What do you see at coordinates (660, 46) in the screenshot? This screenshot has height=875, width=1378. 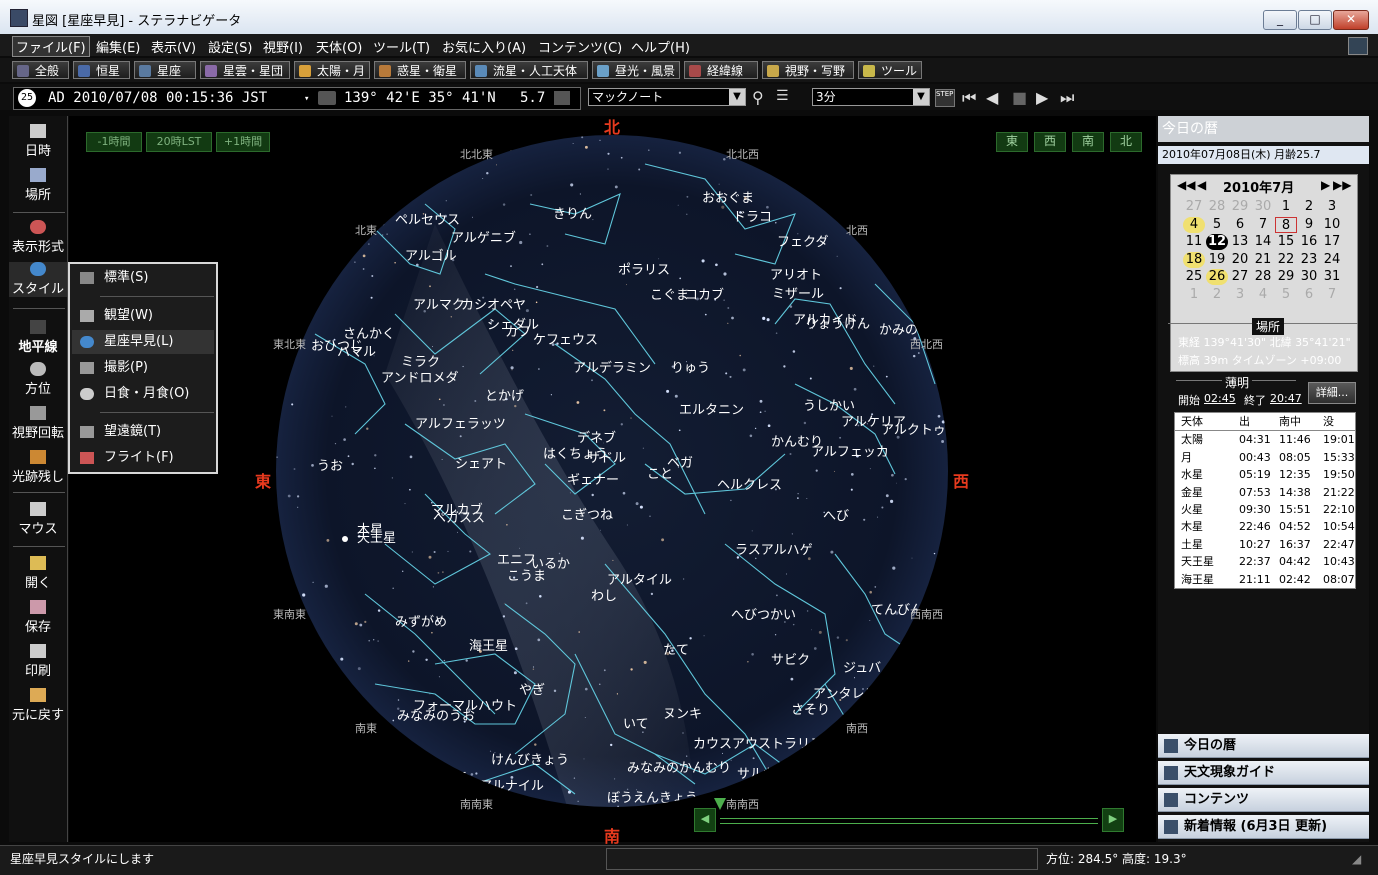 I see `menu-help: ヘルプ(H)` at bounding box center [660, 46].